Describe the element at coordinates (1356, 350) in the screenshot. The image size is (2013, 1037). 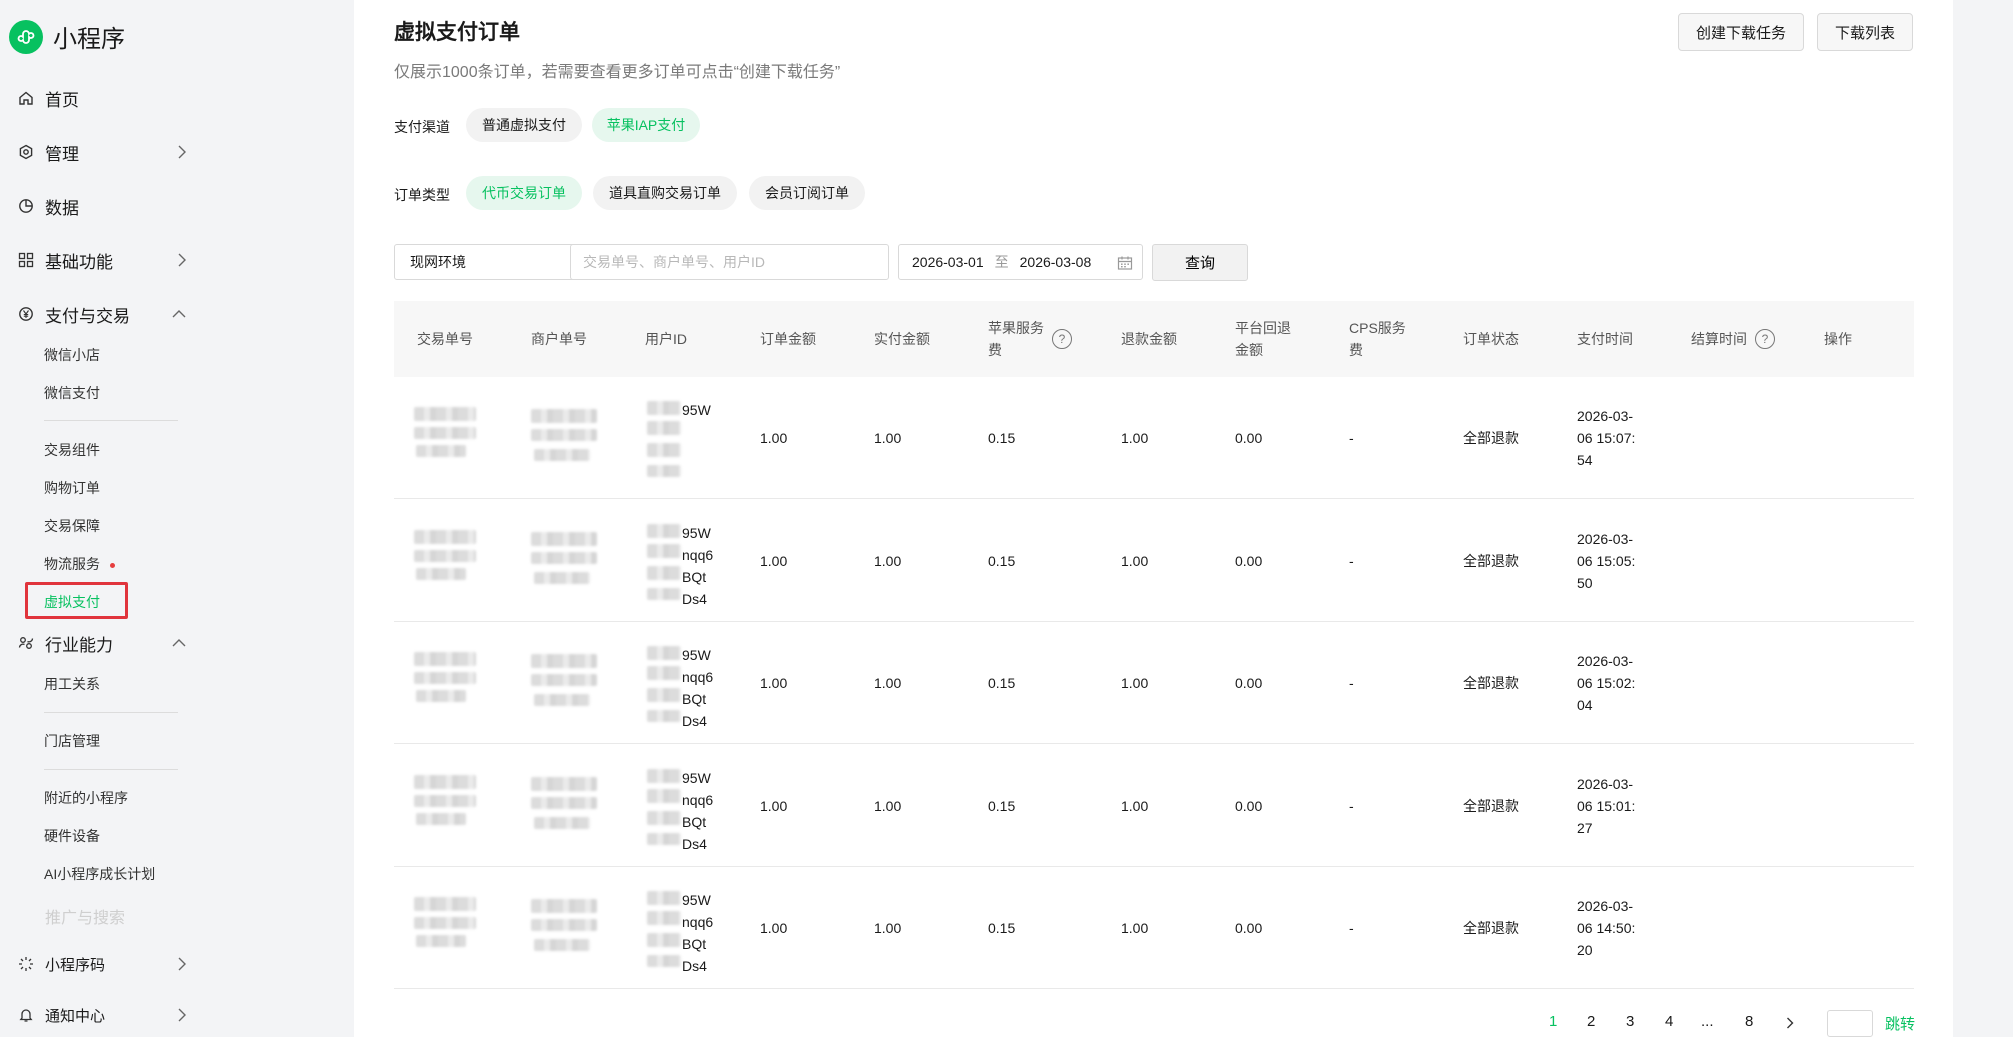
I see `th-cps-2: 费` at that location.